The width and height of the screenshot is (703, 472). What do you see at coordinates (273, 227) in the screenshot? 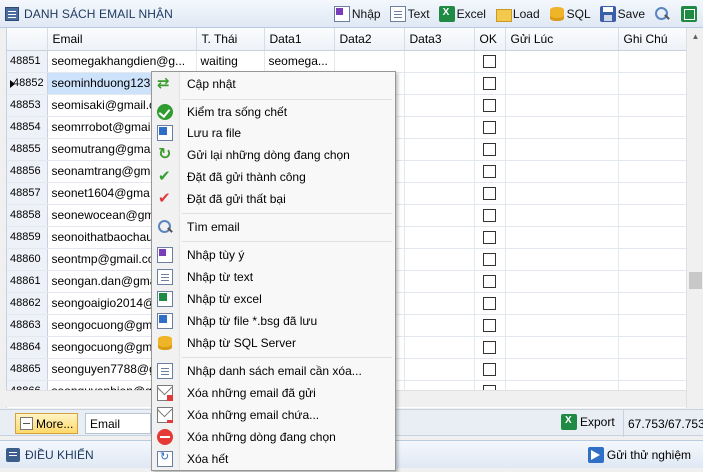
I see `menu-item-find-email: Tìm email` at bounding box center [273, 227].